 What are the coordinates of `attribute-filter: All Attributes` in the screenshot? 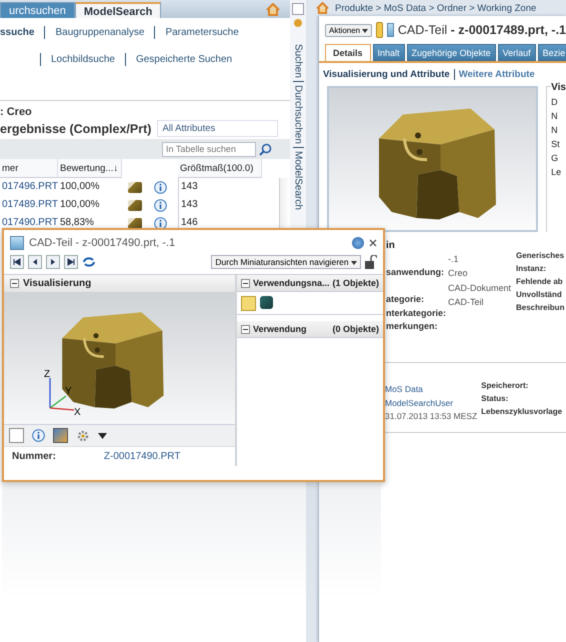 It's located at (217, 128).